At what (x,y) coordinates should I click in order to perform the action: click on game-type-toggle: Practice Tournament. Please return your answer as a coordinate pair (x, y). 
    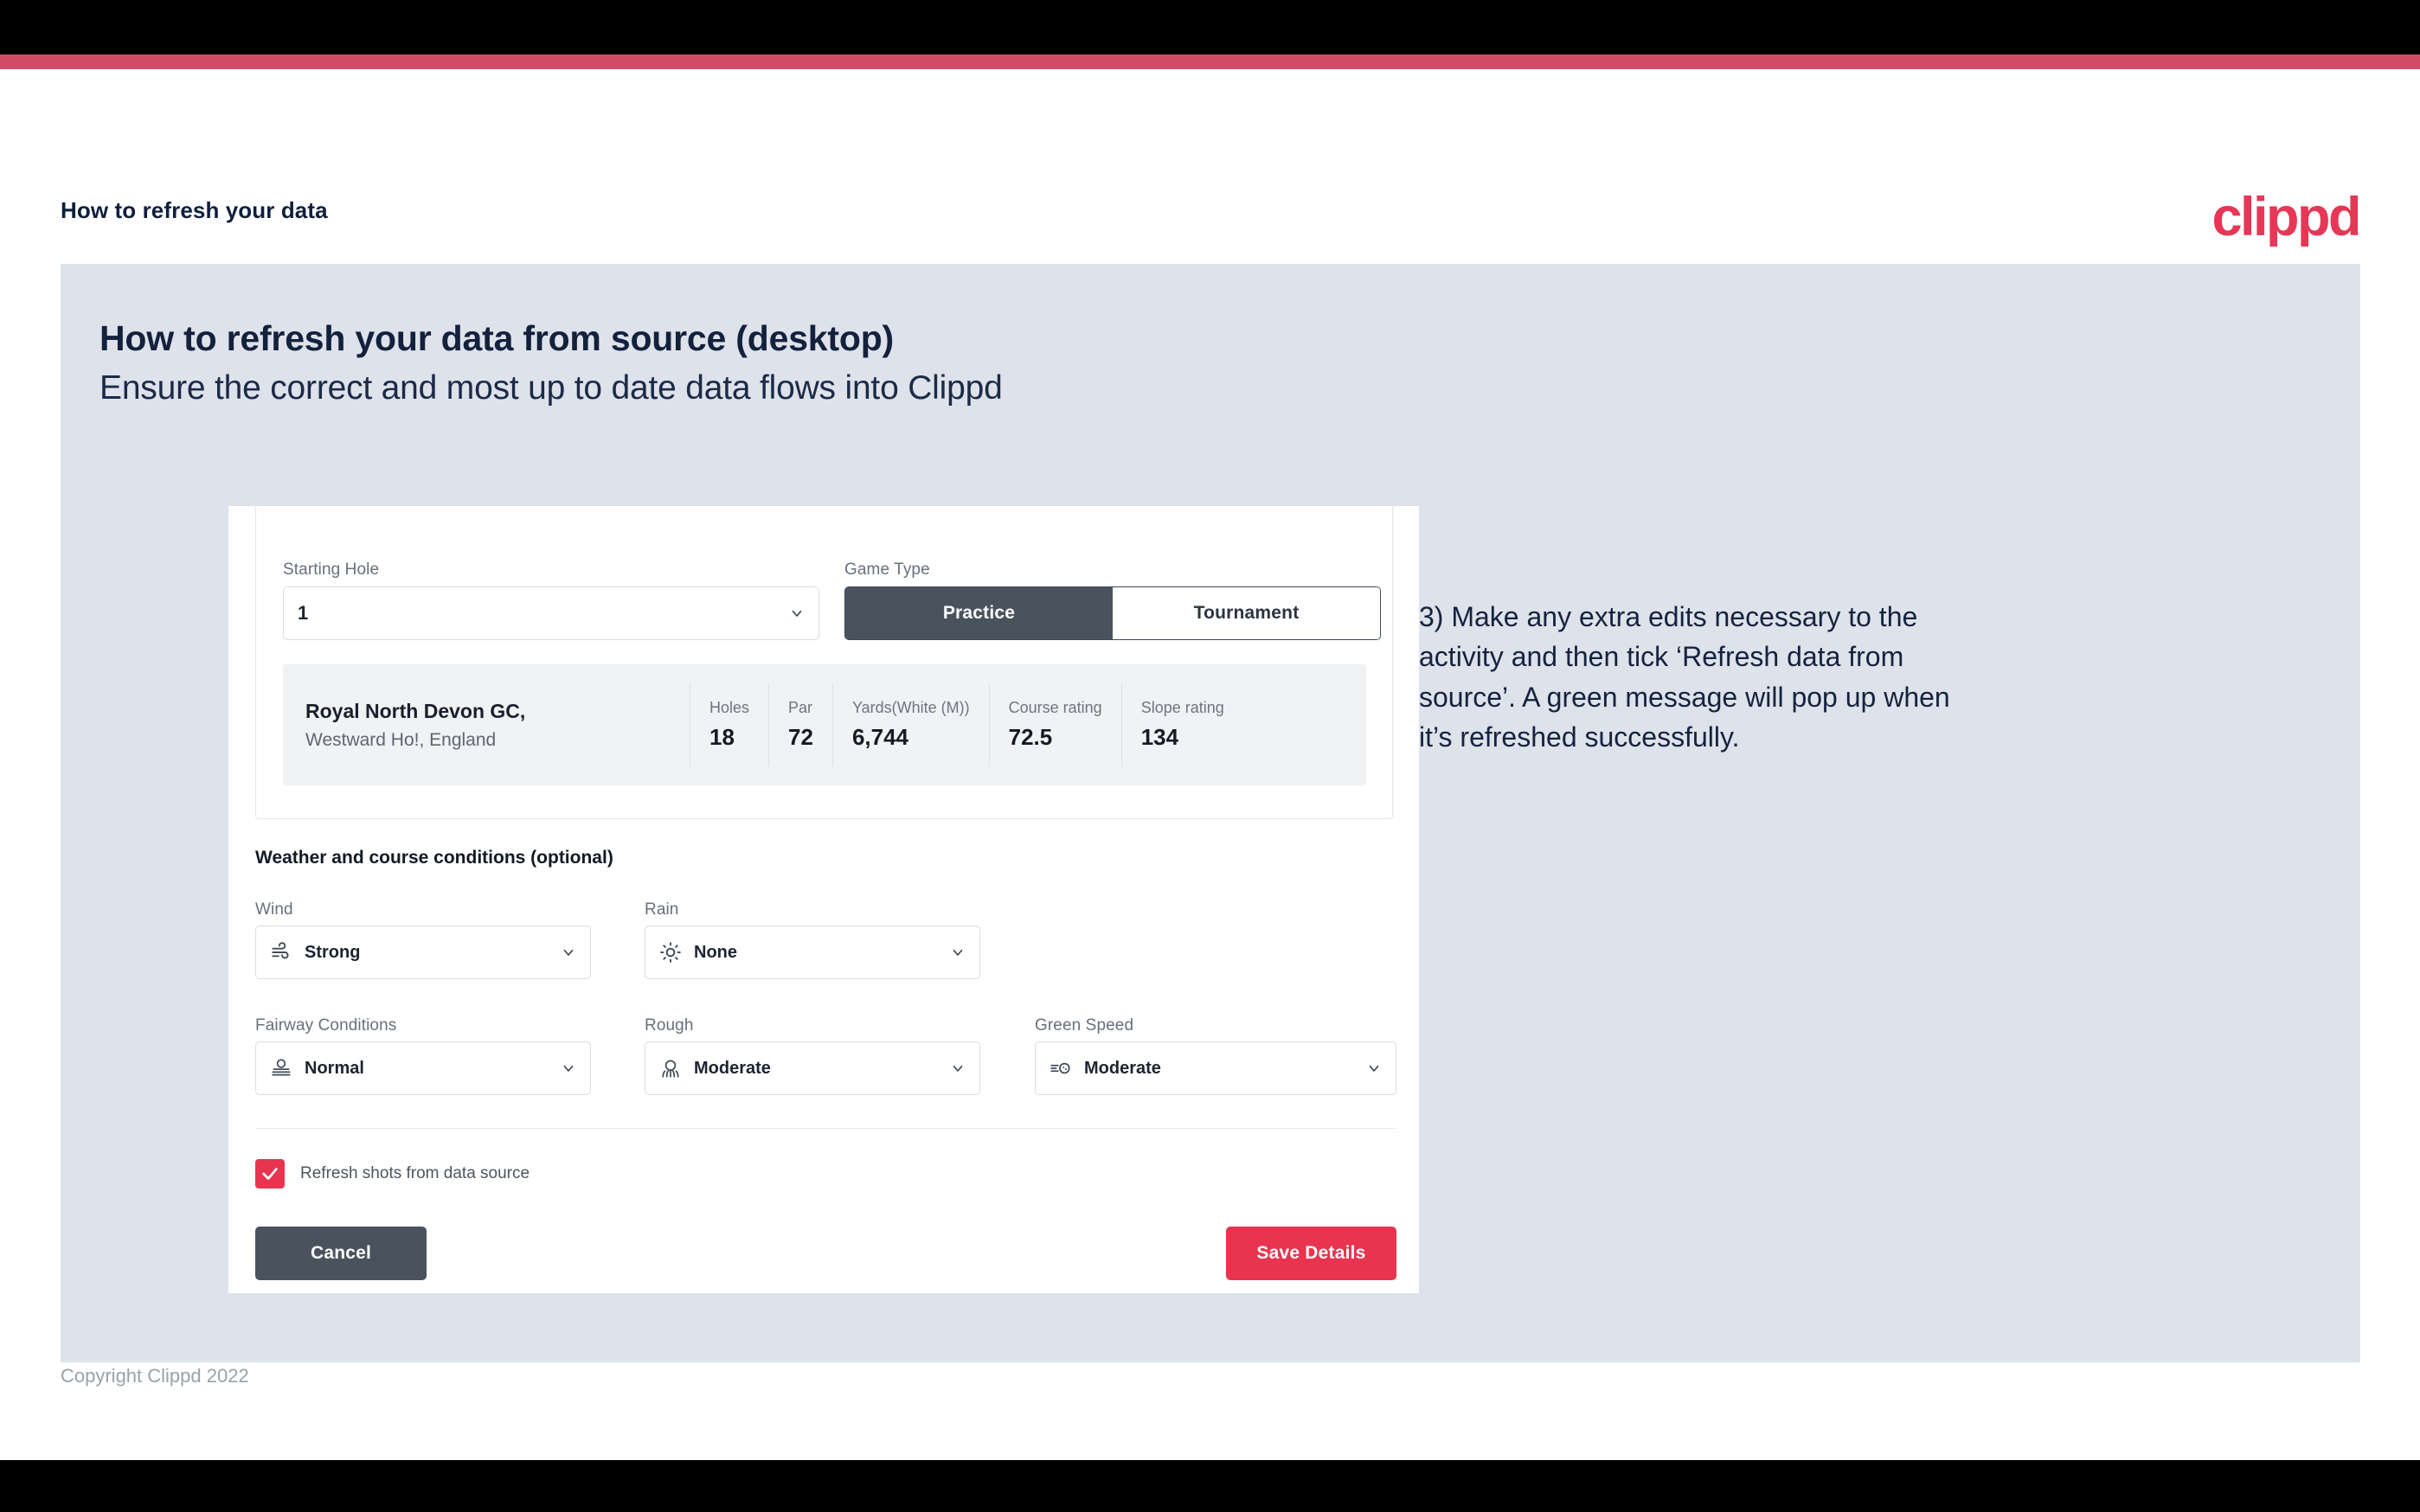
    Looking at the image, I should click on (1112, 613).